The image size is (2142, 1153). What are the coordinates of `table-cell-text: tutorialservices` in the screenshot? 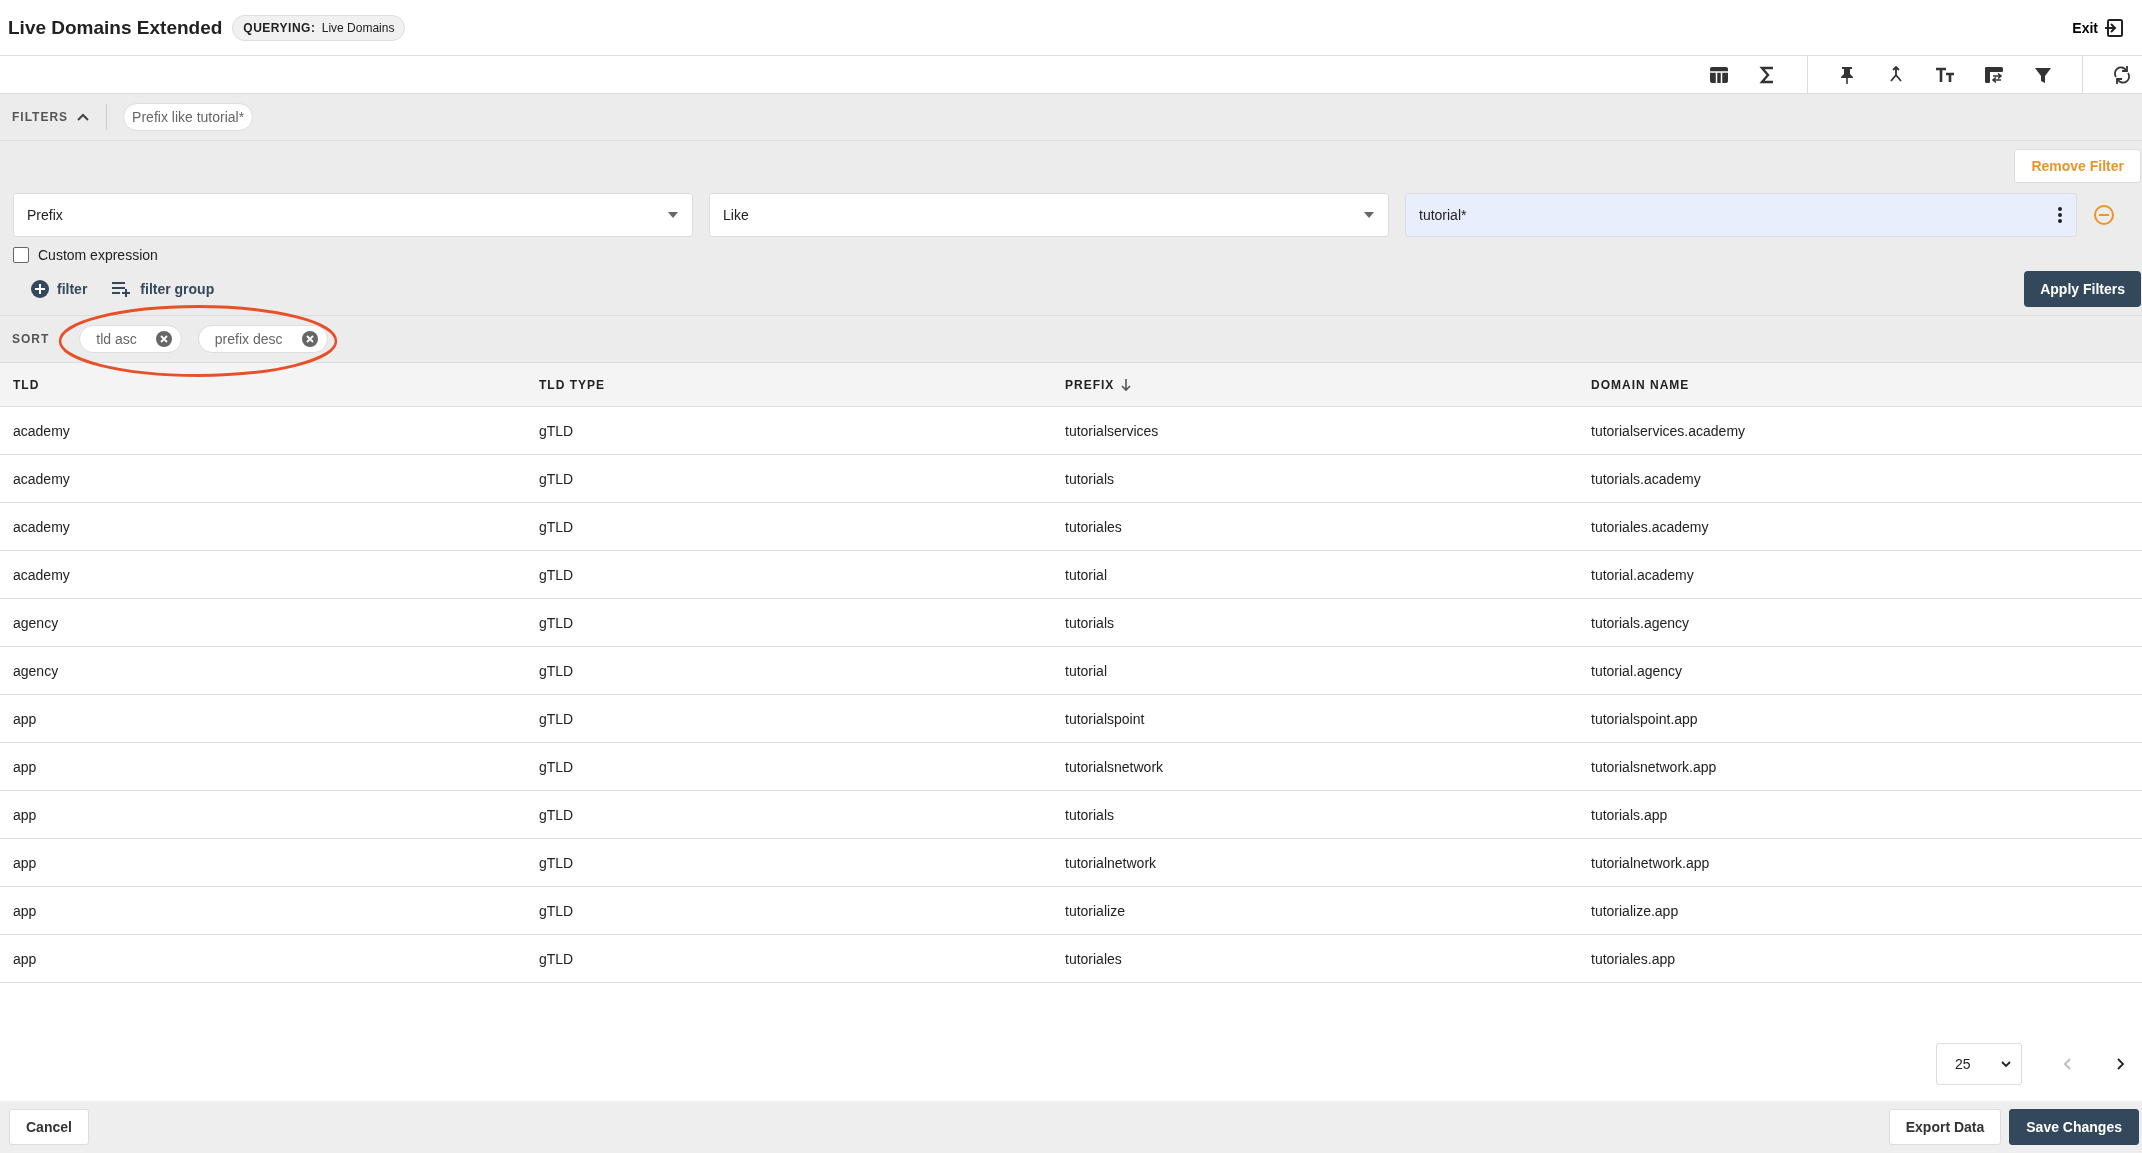 It's located at (1112, 430).